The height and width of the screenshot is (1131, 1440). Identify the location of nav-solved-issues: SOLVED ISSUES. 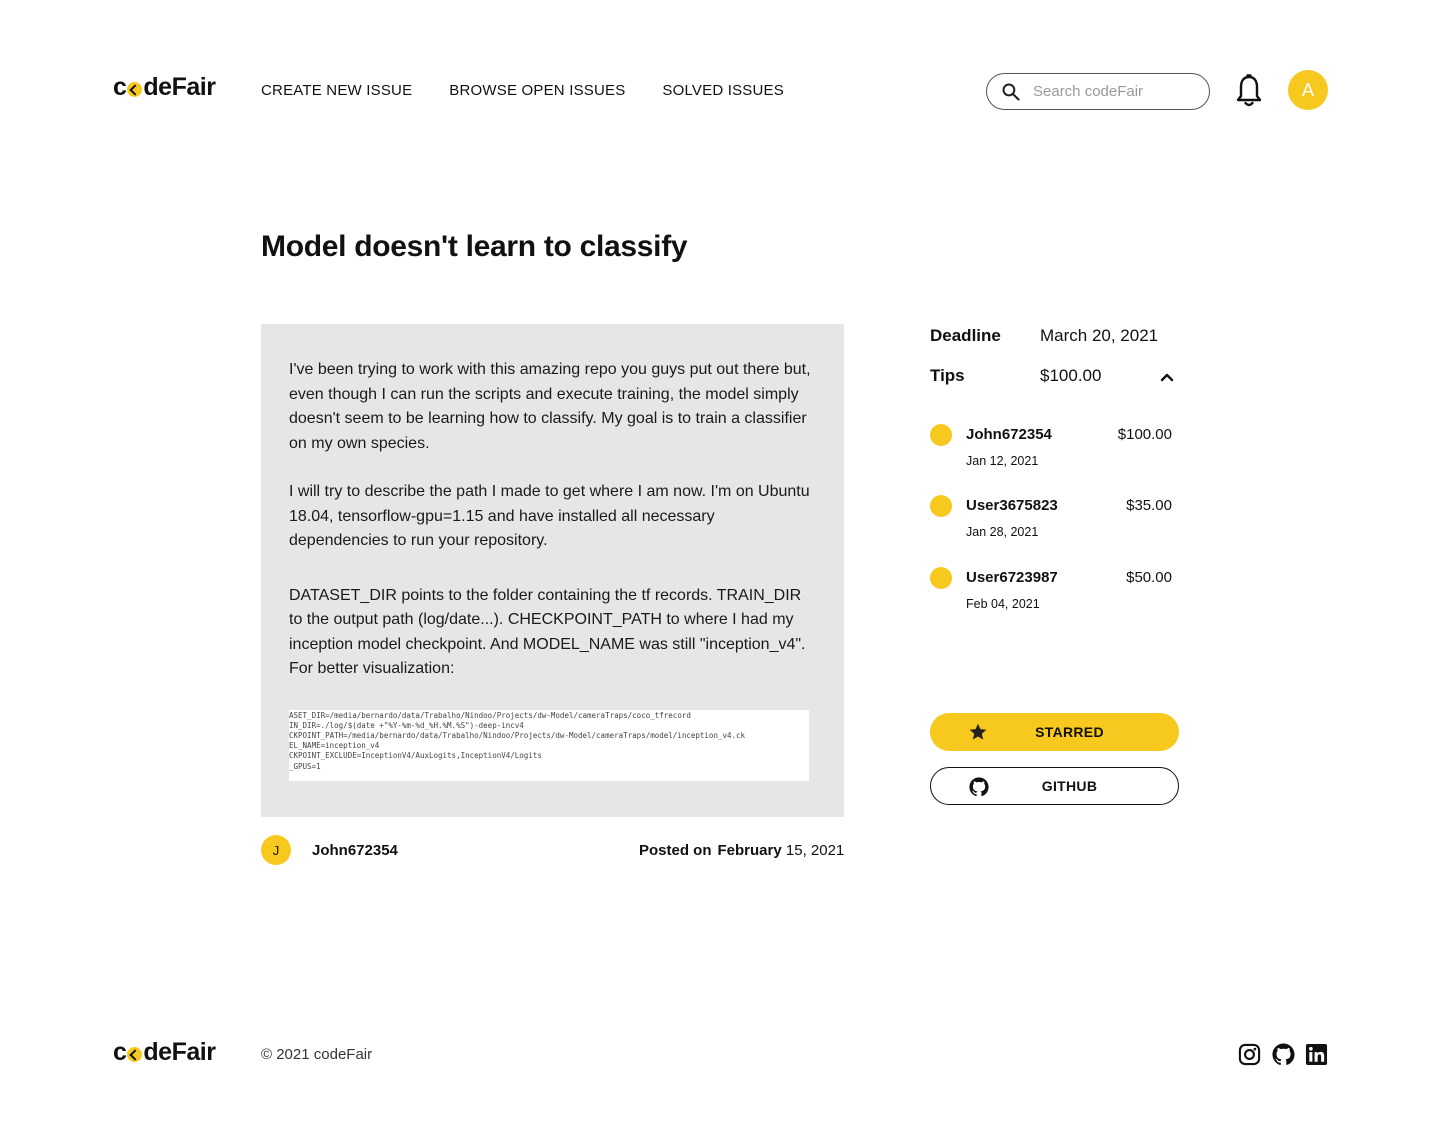
(723, 90).